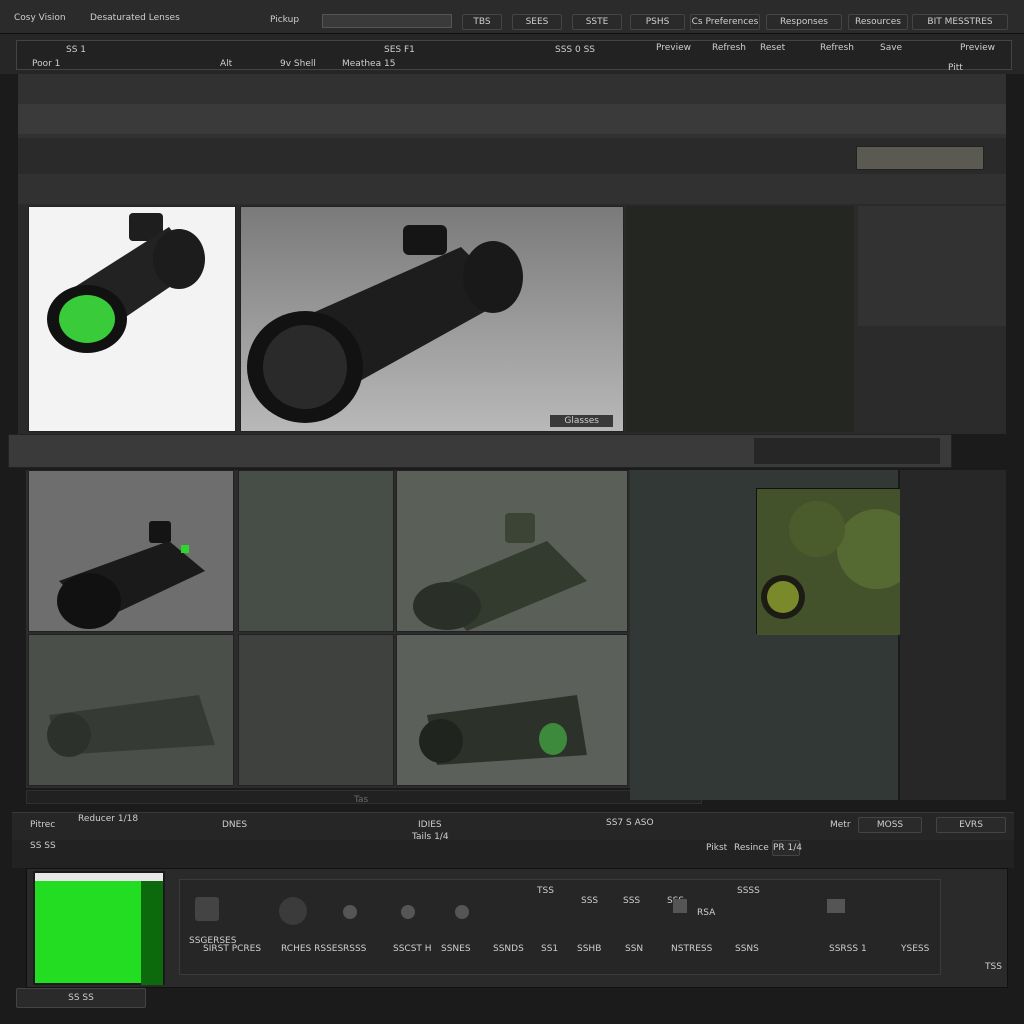 This screenshot has height=1024, width=1024. I want to click on bottom-label-9: SSN, so click(634, 949).